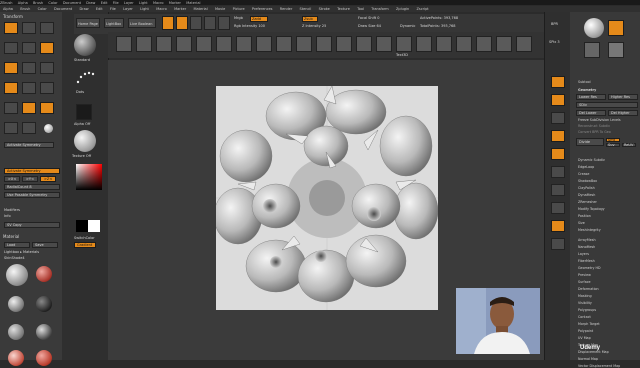 This screenshot has height=368, width=640. Describe the element at coordinates (164, 44) in the screenshot. I see `brush-slot-3-icon` at that location.